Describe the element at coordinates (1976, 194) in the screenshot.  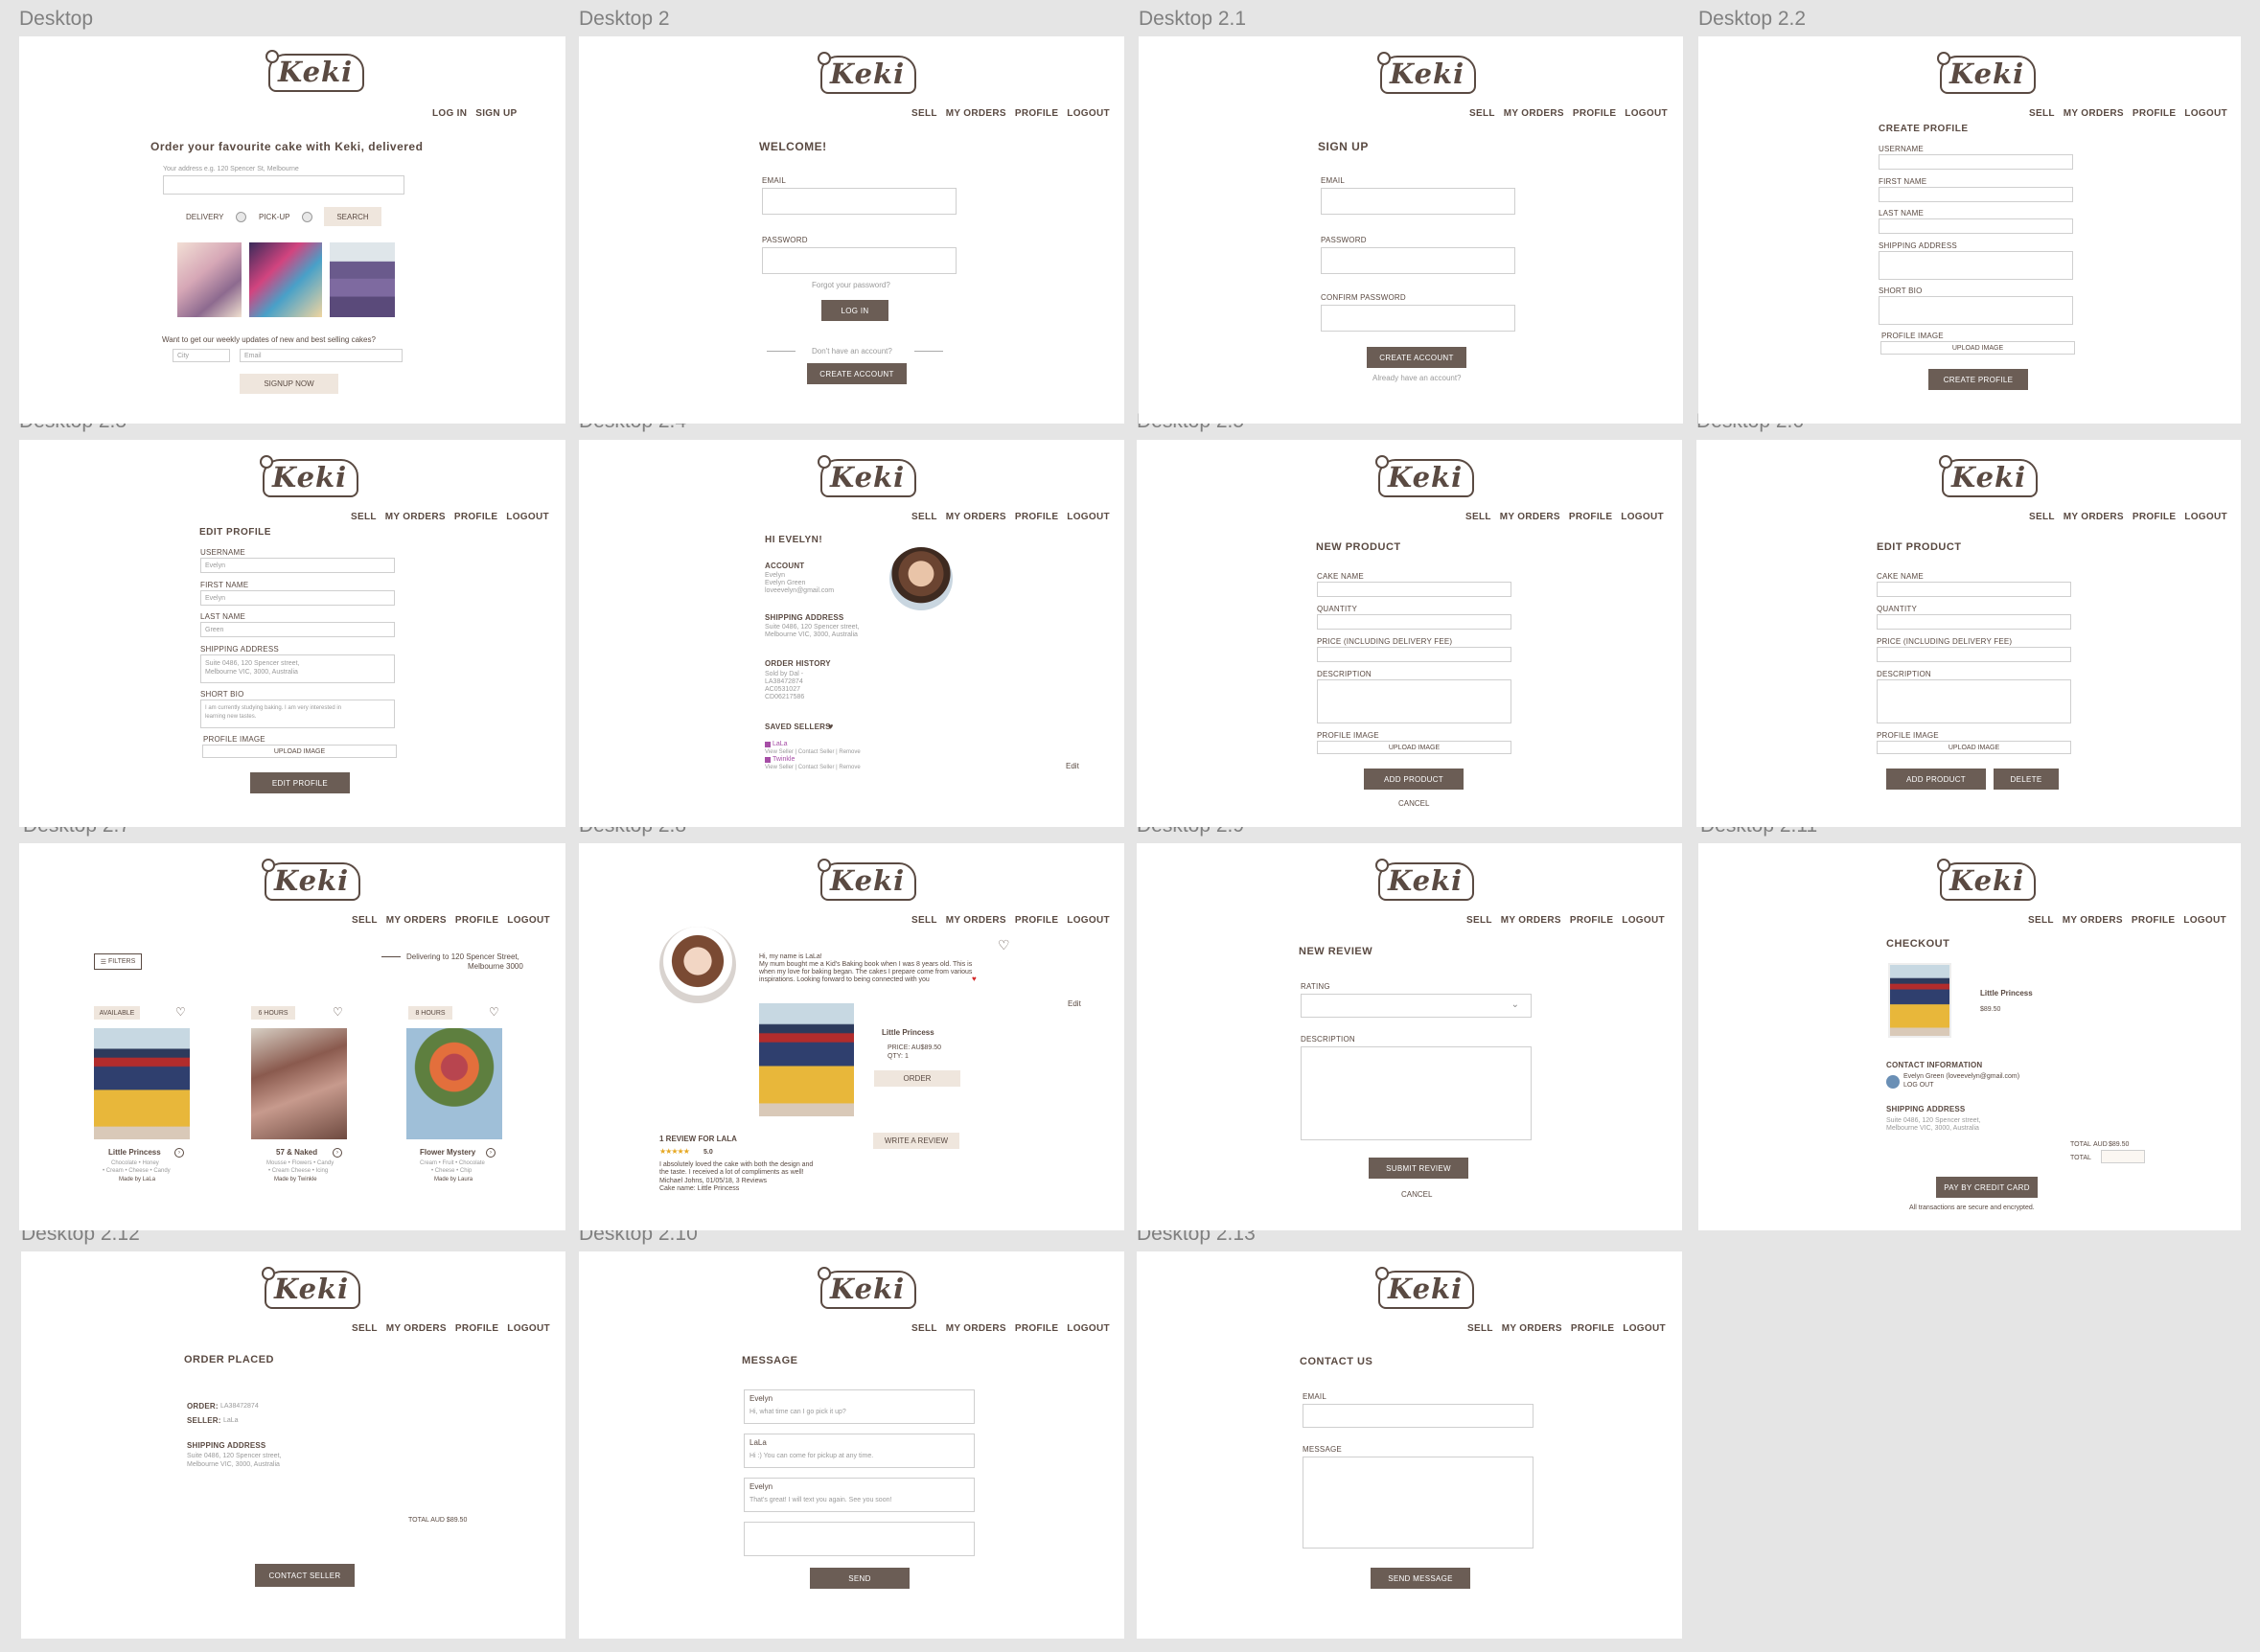
I see `first-name-field` at that location.